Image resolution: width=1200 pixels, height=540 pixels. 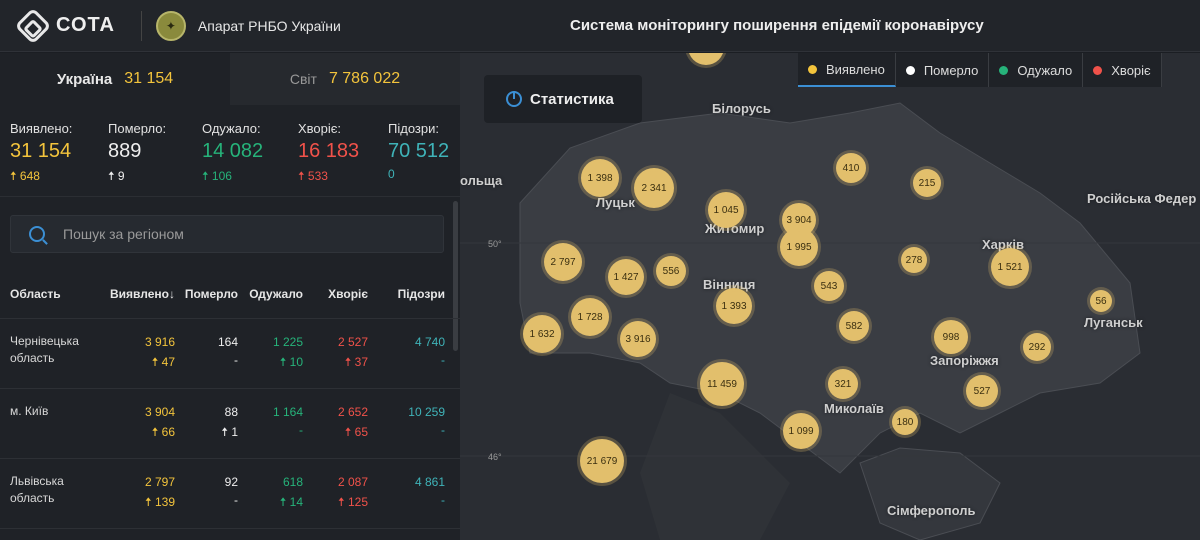 What do you see at coordinates (563, 262) in the screenshot?
I see `cluster-marker: 2 797` at bounding box center [563, 262].